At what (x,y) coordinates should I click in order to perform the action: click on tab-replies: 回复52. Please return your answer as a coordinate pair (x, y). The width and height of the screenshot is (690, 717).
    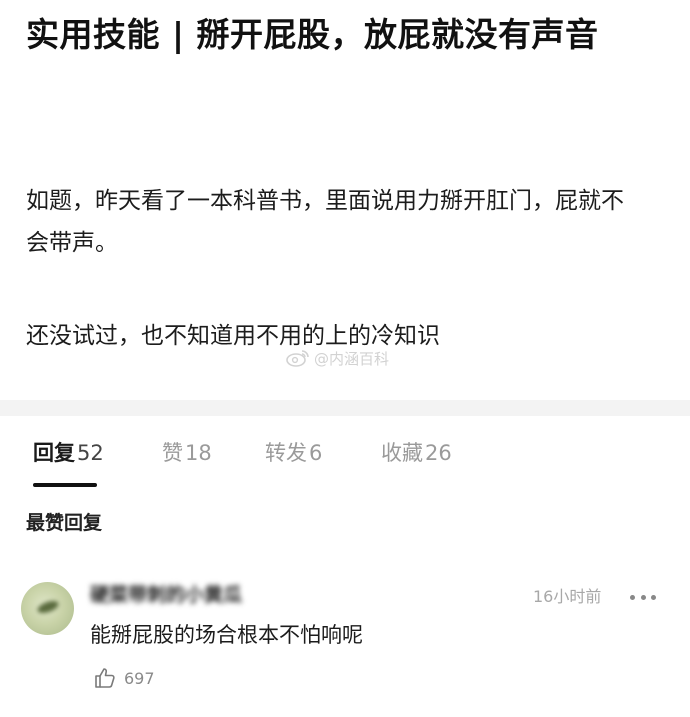
    Looking at the image, I should click on (68, 453).